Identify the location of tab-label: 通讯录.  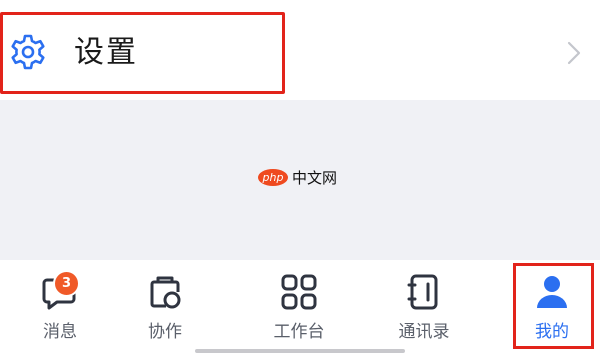
(424, 332).